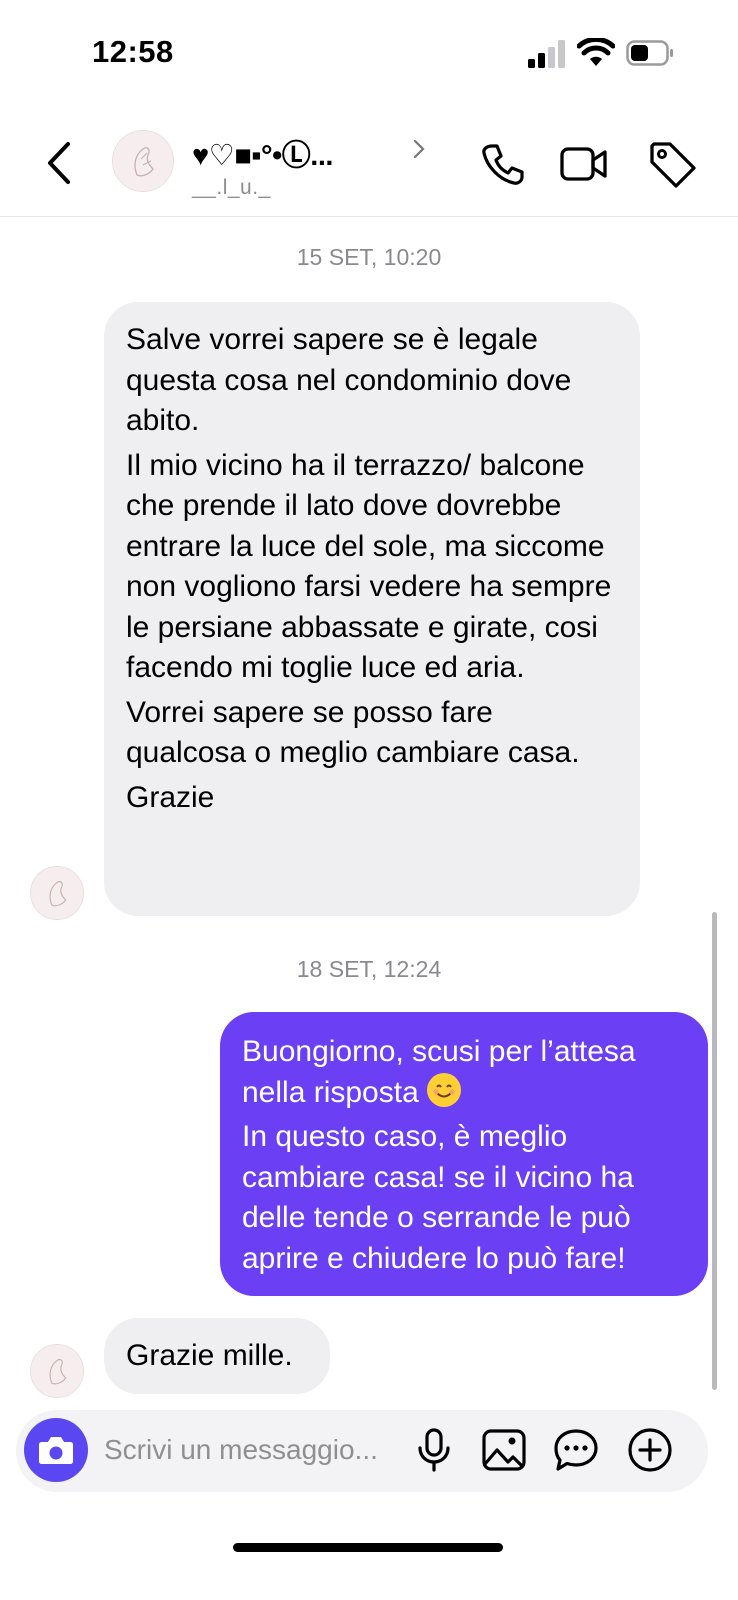 The image size is (738, 1600). I want to click on home-indicator, so click(368, 1547).